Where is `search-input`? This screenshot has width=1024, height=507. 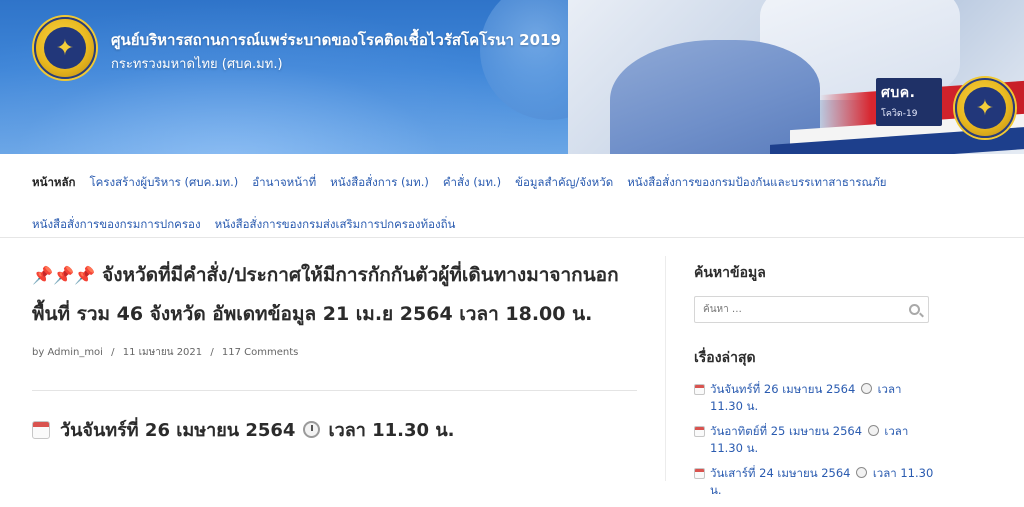 search-input is located at coordinates (806, 309).